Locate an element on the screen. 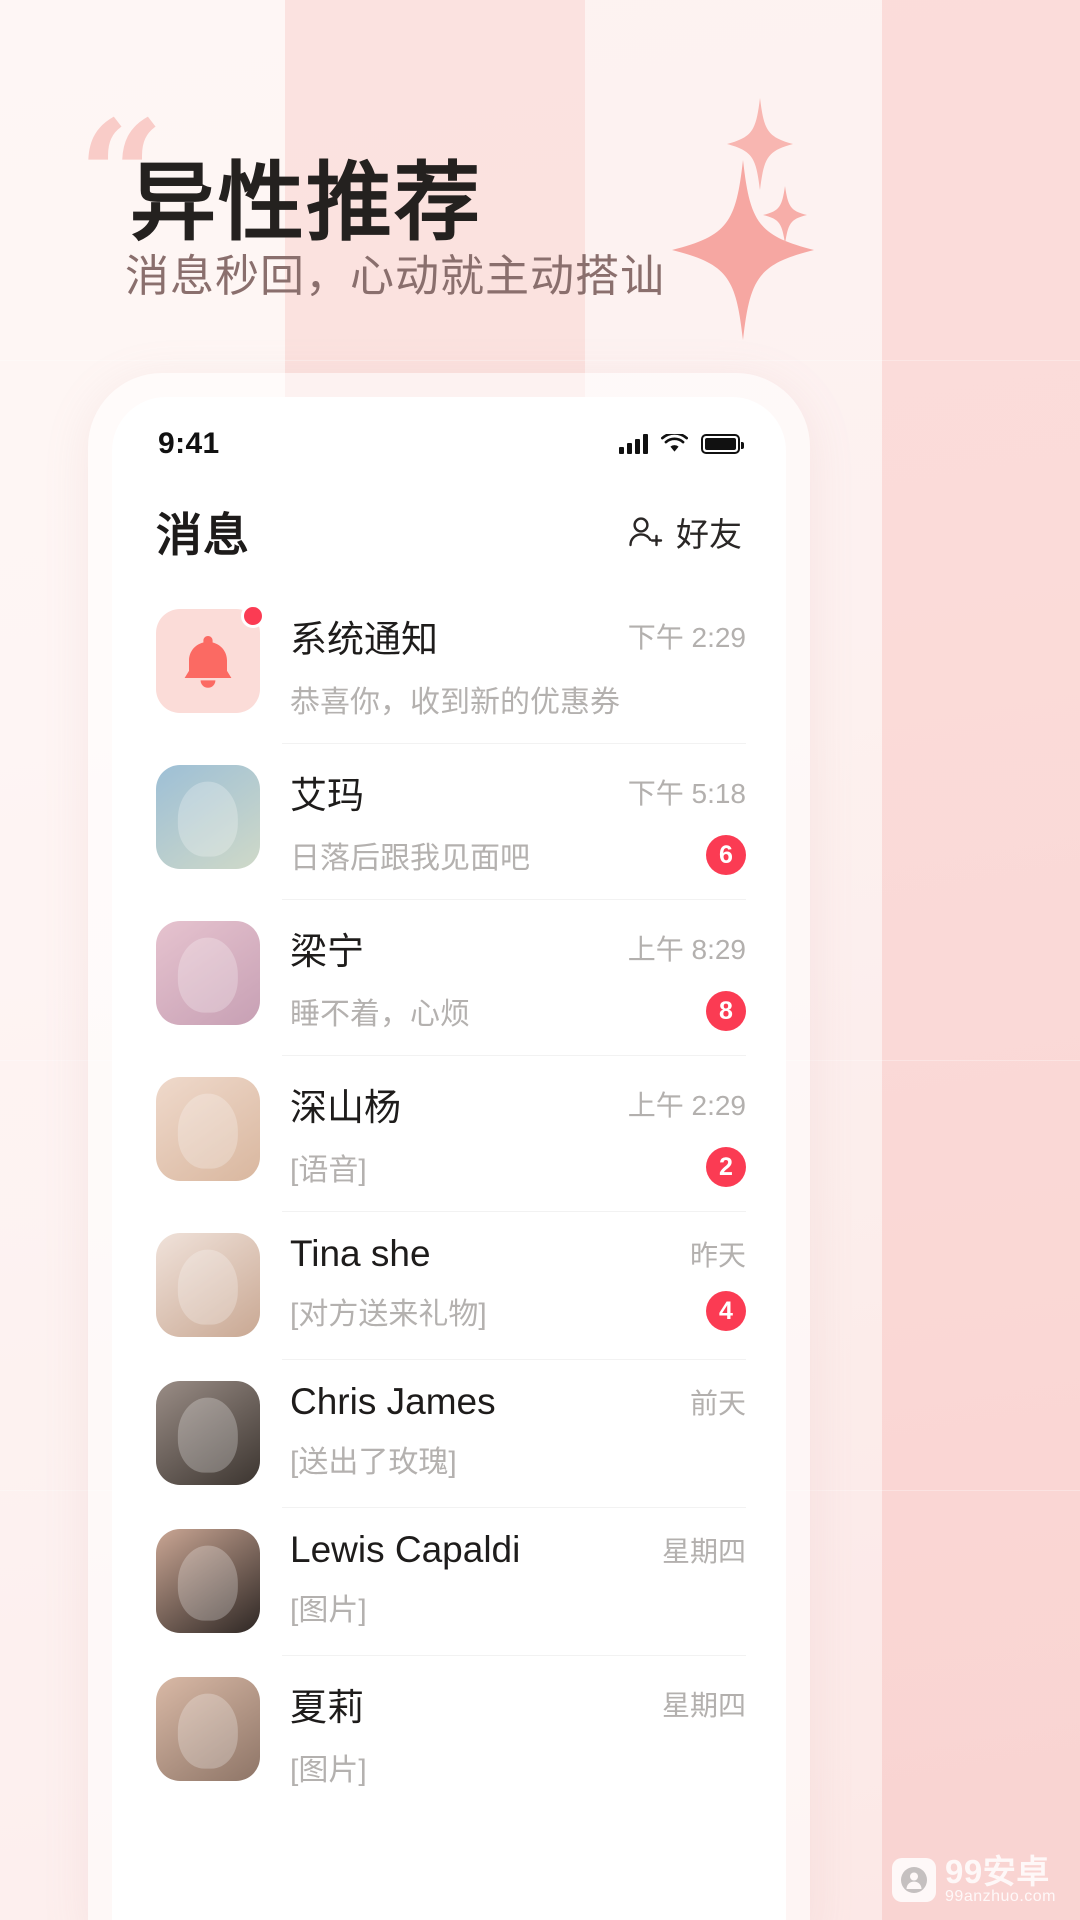  chat-item-name: 夏莉 is located at coordinates (327, 1707).